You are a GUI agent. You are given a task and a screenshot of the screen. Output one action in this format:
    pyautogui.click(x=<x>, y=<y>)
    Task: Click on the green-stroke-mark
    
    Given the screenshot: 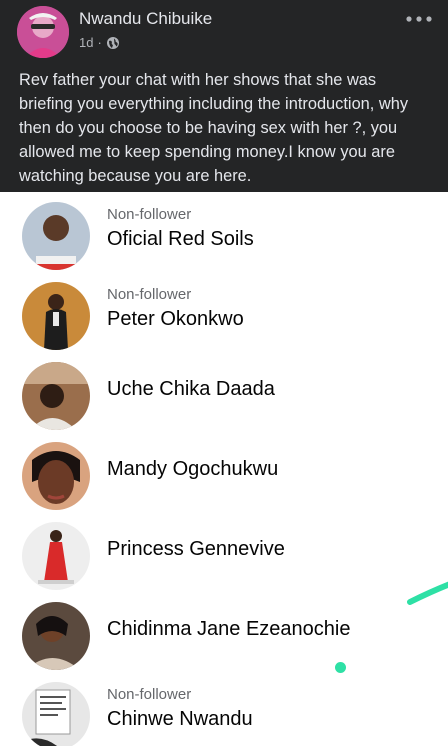 What is the action you would take?
    pyautogui.click(x=427, y=593)
    